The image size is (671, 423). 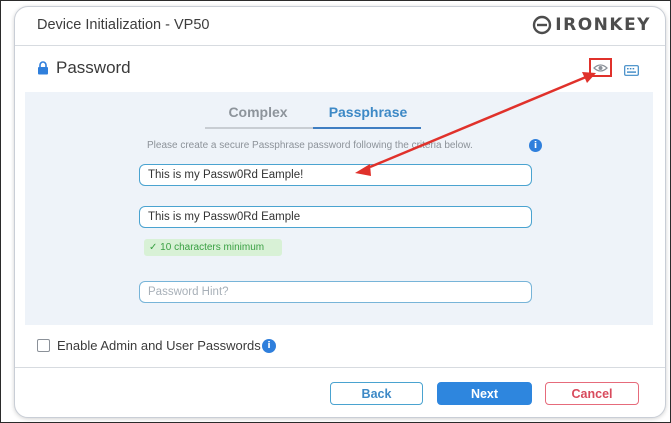 I want to click on window-title: Device Initialization - VP50, so click(x=123, y=25).